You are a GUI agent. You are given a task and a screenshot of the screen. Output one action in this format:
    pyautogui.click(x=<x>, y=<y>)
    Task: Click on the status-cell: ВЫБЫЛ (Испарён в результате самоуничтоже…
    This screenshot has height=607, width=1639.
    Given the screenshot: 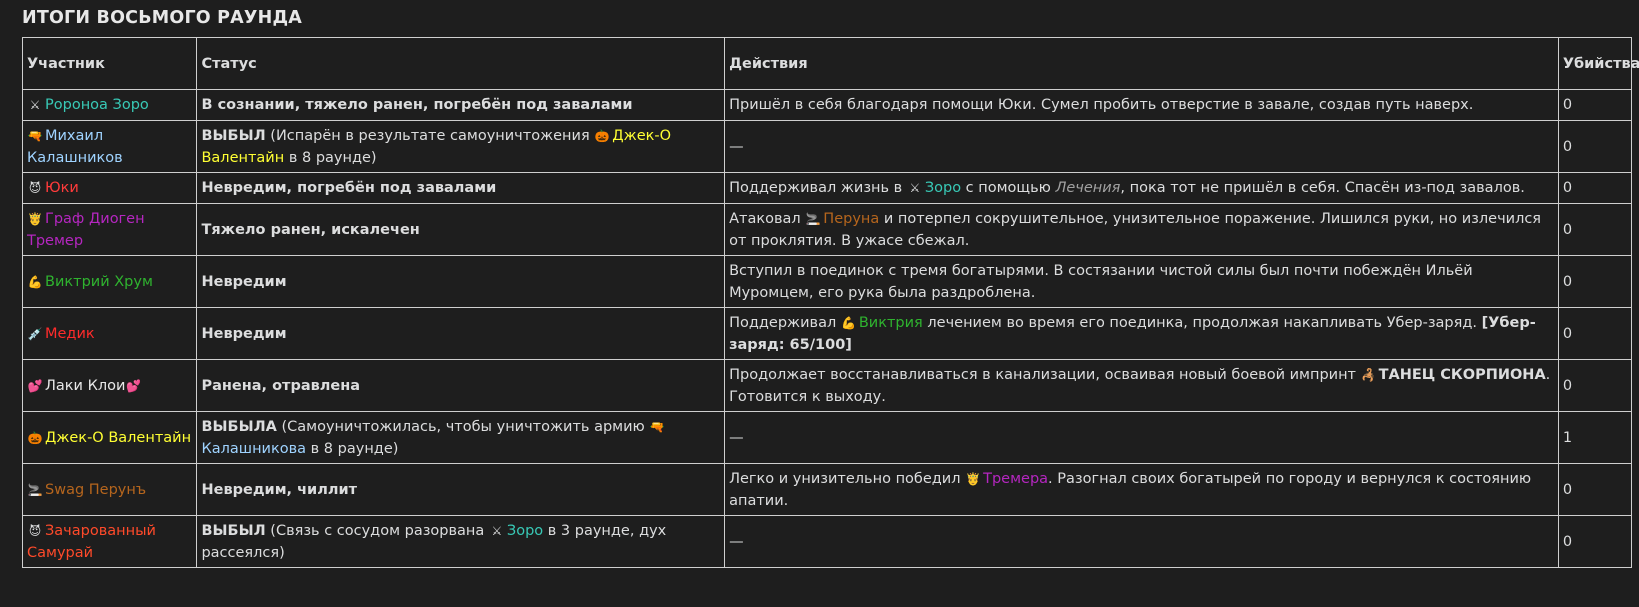 What is the action you would take?
    pyautogui.click(x=461, y=146)
    